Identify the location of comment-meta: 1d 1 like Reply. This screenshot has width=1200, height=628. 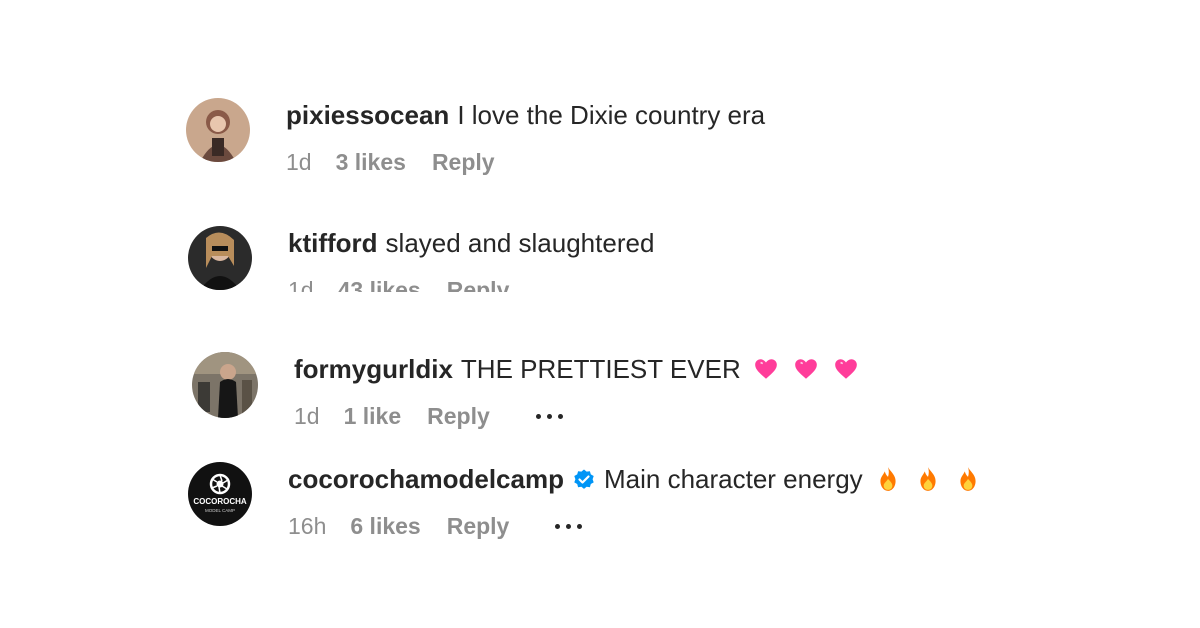
(576, 416).